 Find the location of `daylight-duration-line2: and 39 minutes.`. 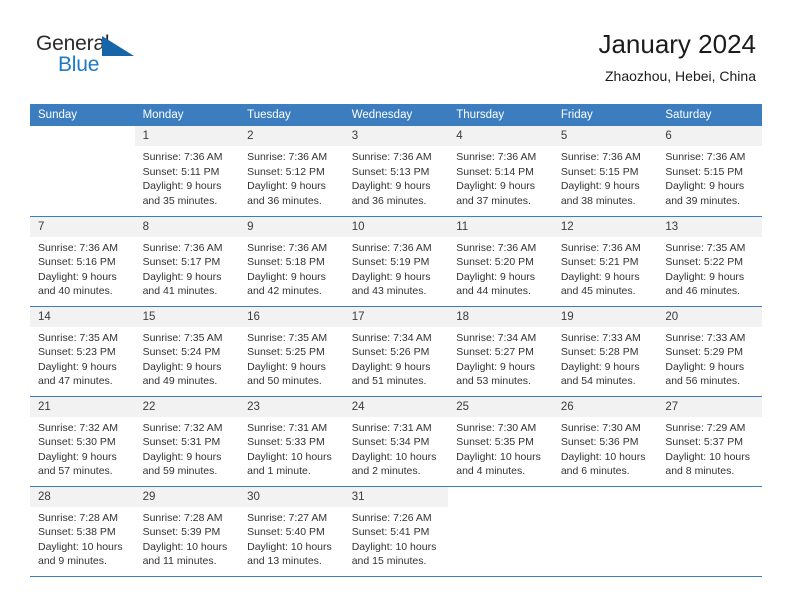

daylight-duration-line2: and 39 minutes. is located at coordinates (703, 200).